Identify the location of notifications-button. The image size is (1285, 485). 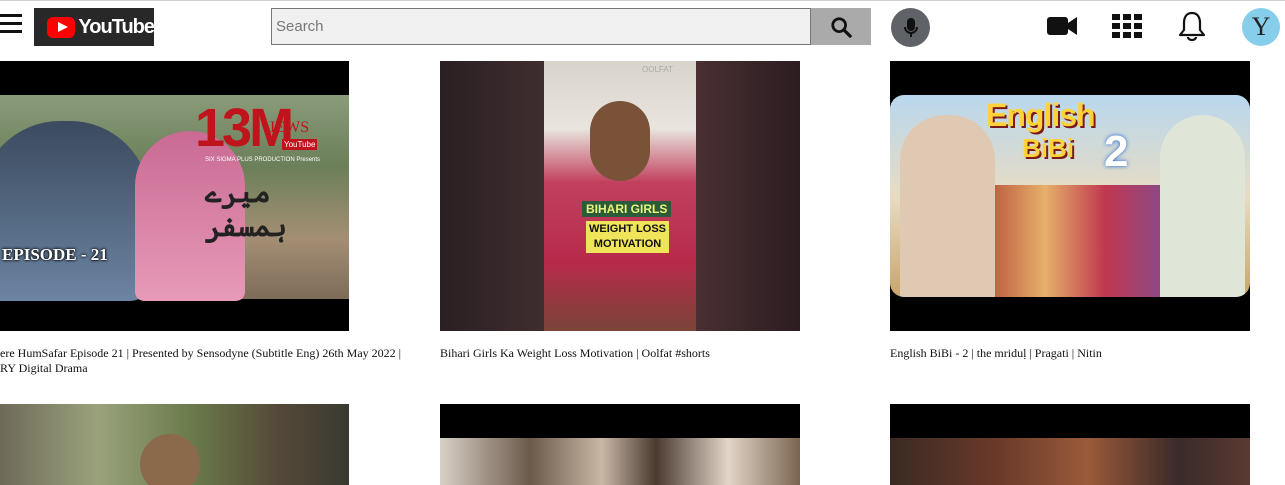
(1192, 26).